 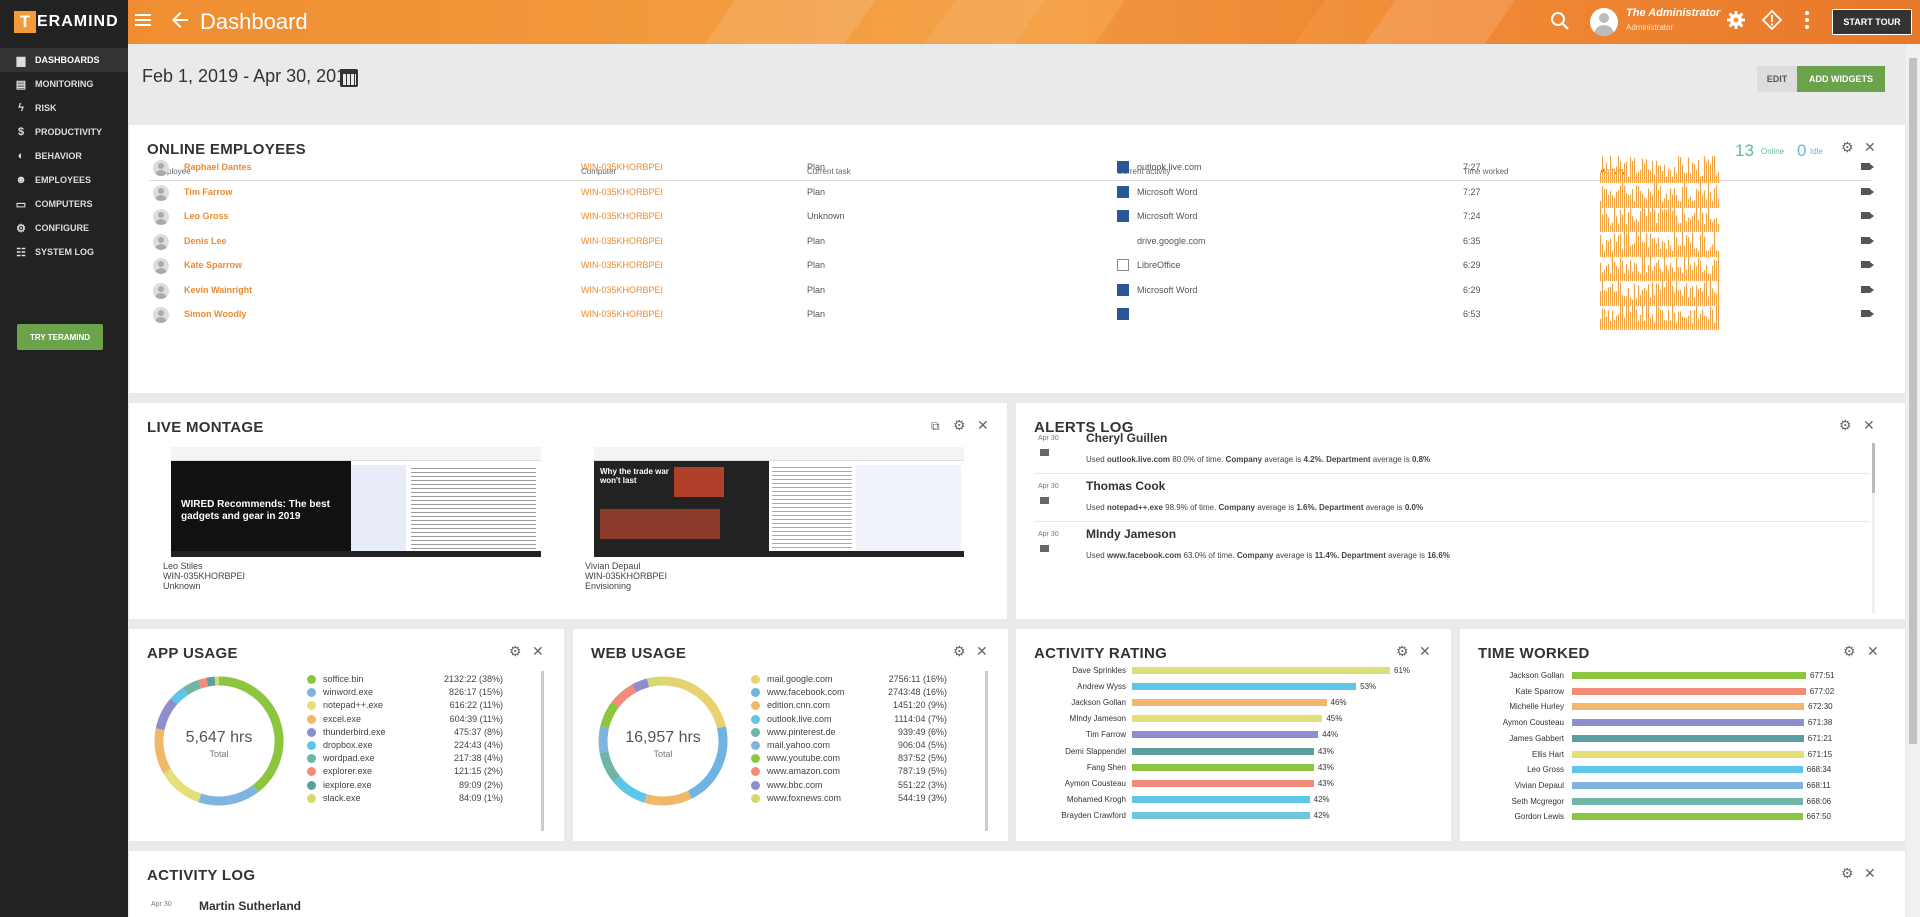 I want to click on bar-row: 61%, so click(x=1277, y=671).